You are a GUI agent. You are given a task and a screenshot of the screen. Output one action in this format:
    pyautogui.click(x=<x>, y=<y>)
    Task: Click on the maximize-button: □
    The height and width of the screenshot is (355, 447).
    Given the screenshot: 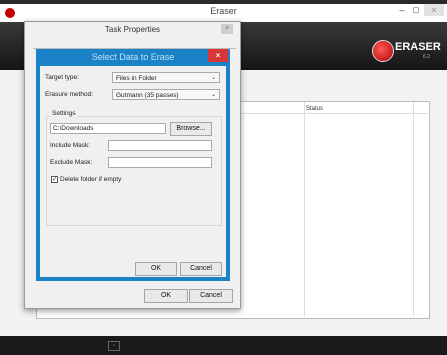 What is the action you would take?
    pyautogui.click(x=416, y=10)
    